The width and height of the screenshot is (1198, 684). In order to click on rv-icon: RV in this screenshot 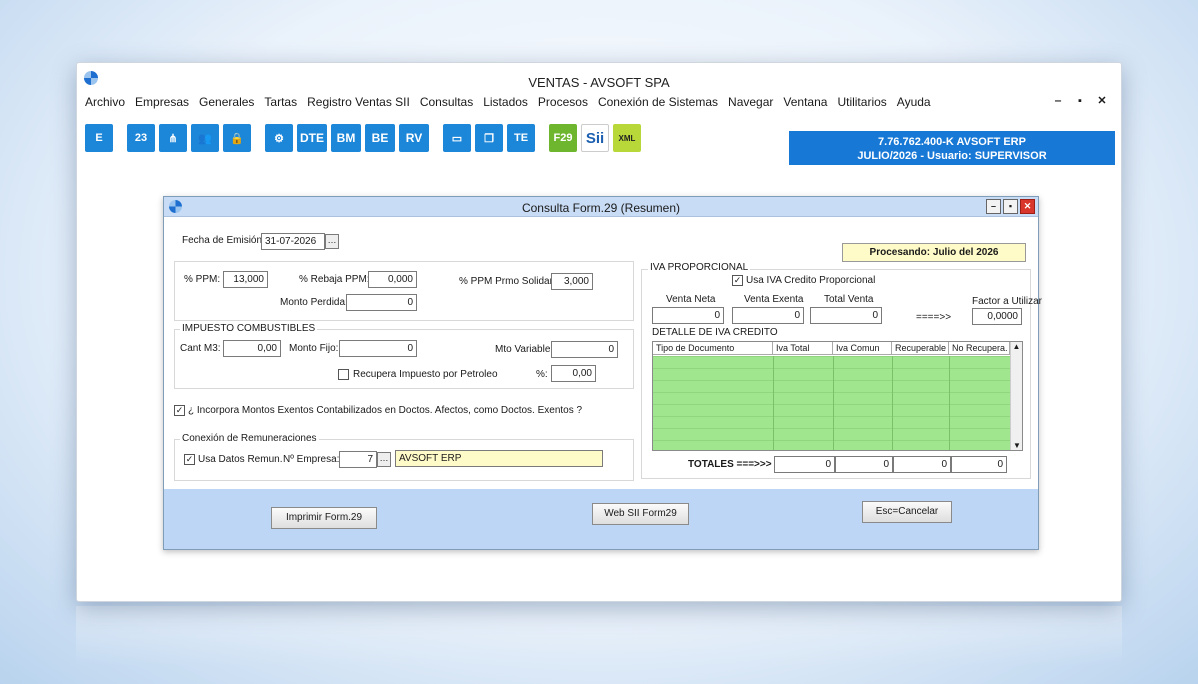, I will do `click(414, 138)`.